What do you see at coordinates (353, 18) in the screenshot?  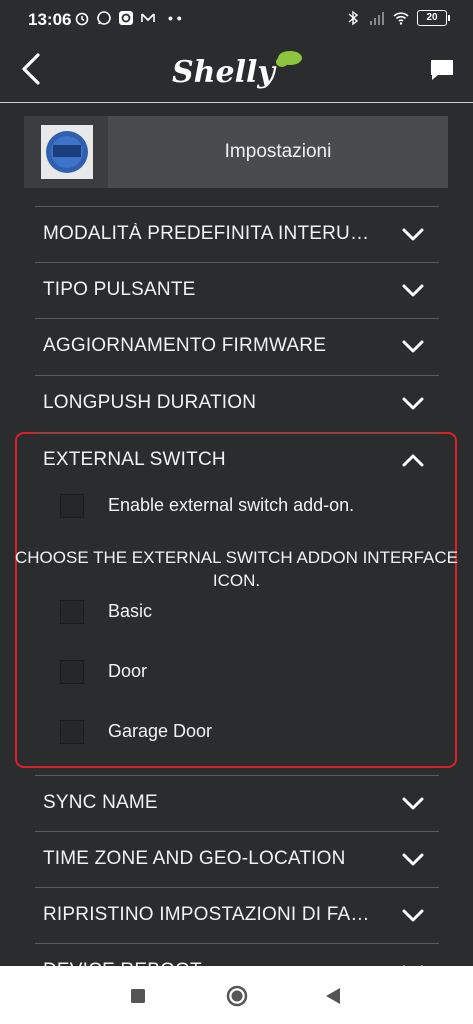 I see `bluetooth-icon` at bounding box center [353, 18].